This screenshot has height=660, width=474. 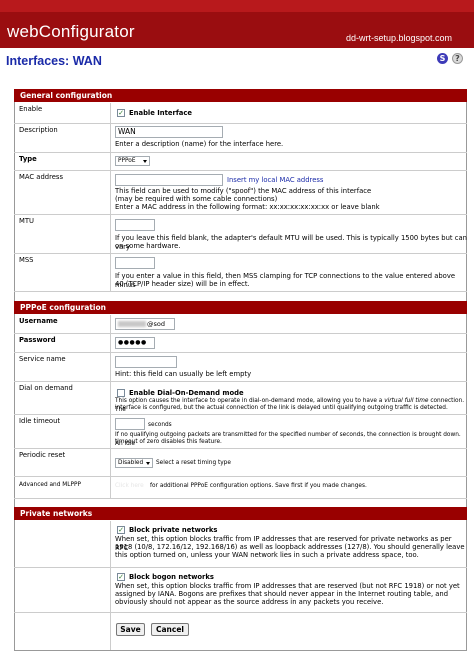 What do you see at coordinates (26, 260) in the screenshot?
I see `mss-label: MSS` at bounding box center [26, 260].